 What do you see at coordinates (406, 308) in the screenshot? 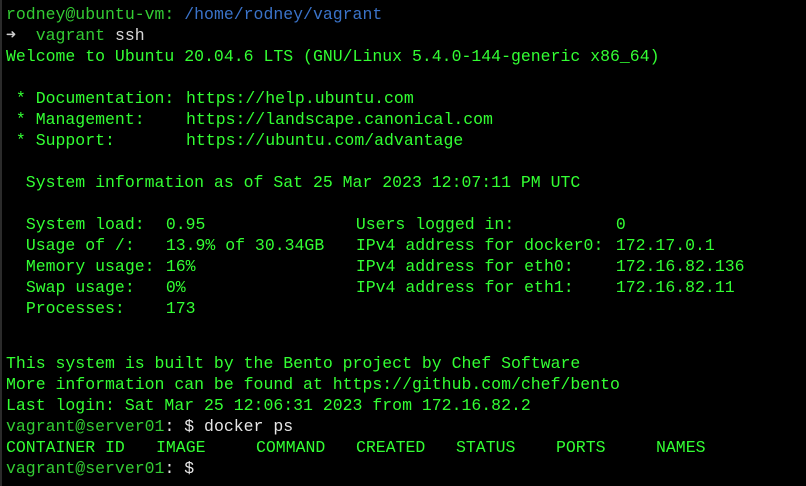
I see `sysinfo-row: Processes: 173` at bounding box center [406, 308].